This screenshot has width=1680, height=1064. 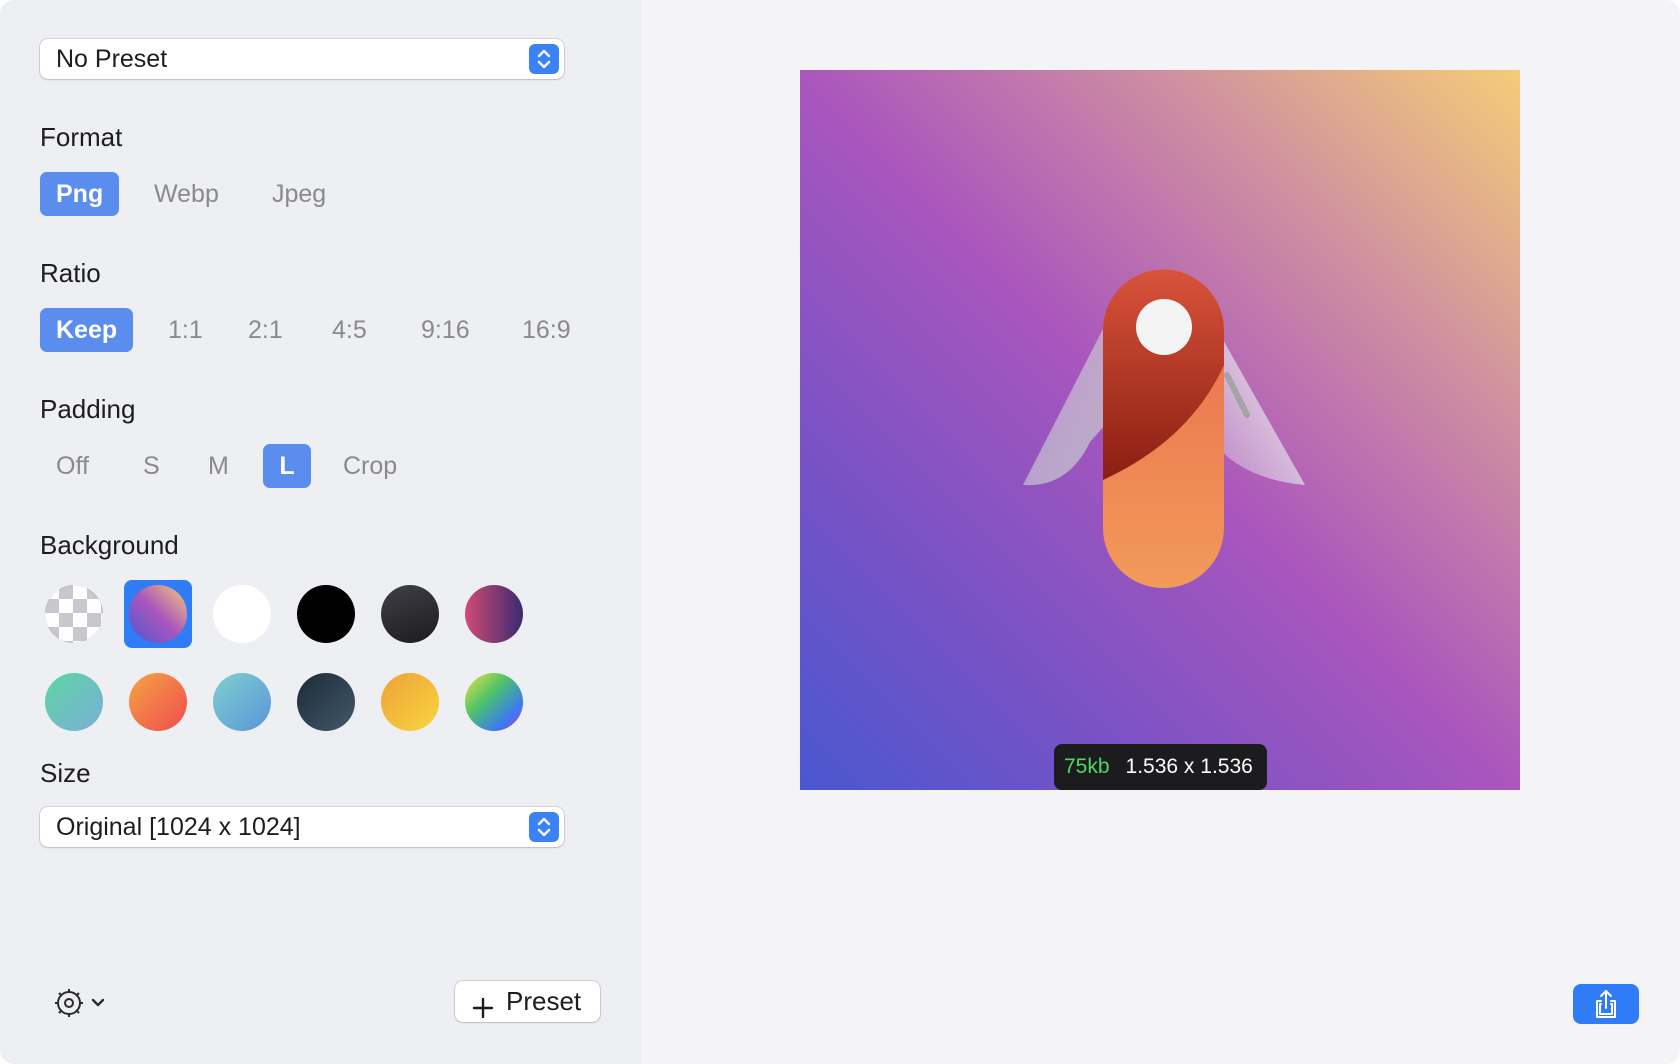 What do you see at coordinates (72, 466) in the screenshot?
I see `padding-option-off: Off` at bounding box center [72, 466].